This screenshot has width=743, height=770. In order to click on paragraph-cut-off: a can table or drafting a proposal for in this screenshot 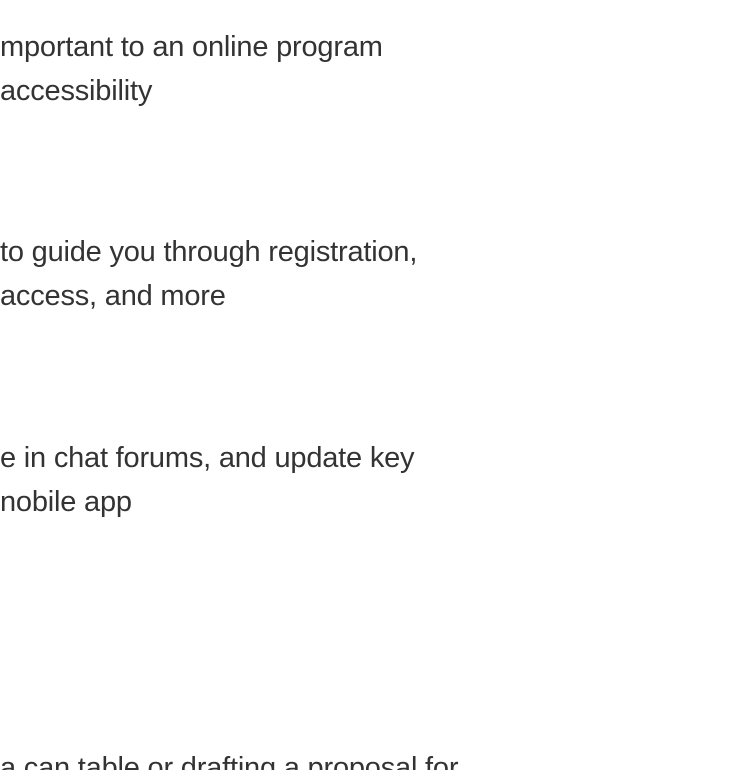, I will do `click(229, 758)`.